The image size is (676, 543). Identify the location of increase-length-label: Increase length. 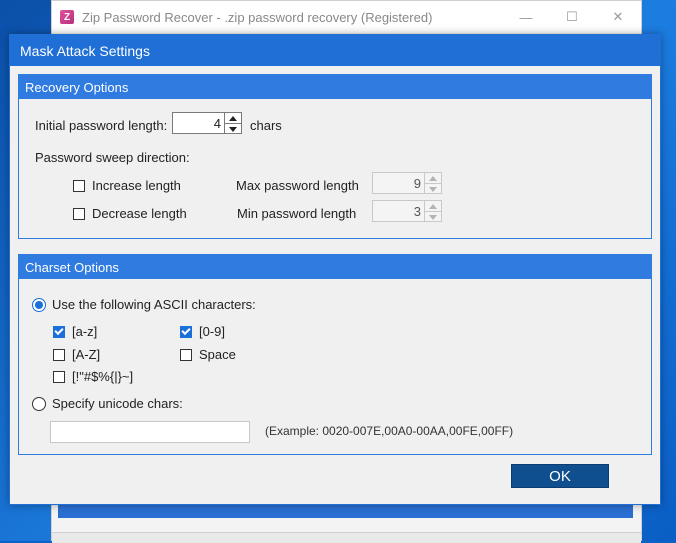
(136, 185).